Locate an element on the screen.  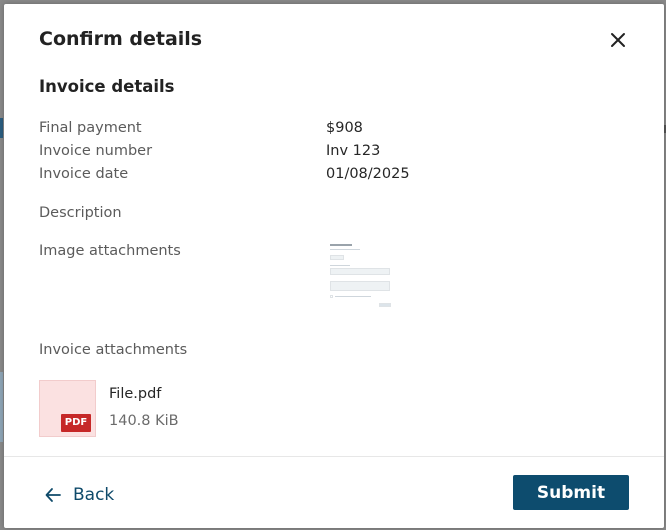
invoice-attachments-label: Invoice attachments is located at coordinates (113, 350).